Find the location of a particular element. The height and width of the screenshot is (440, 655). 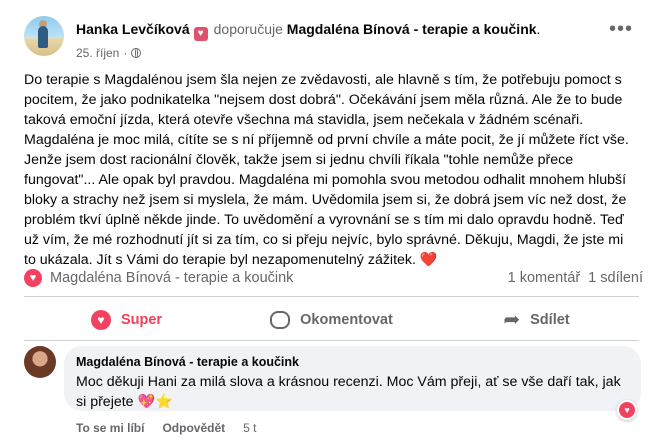

post-meta: 25. říjen · is located at coordinates (308, 53).